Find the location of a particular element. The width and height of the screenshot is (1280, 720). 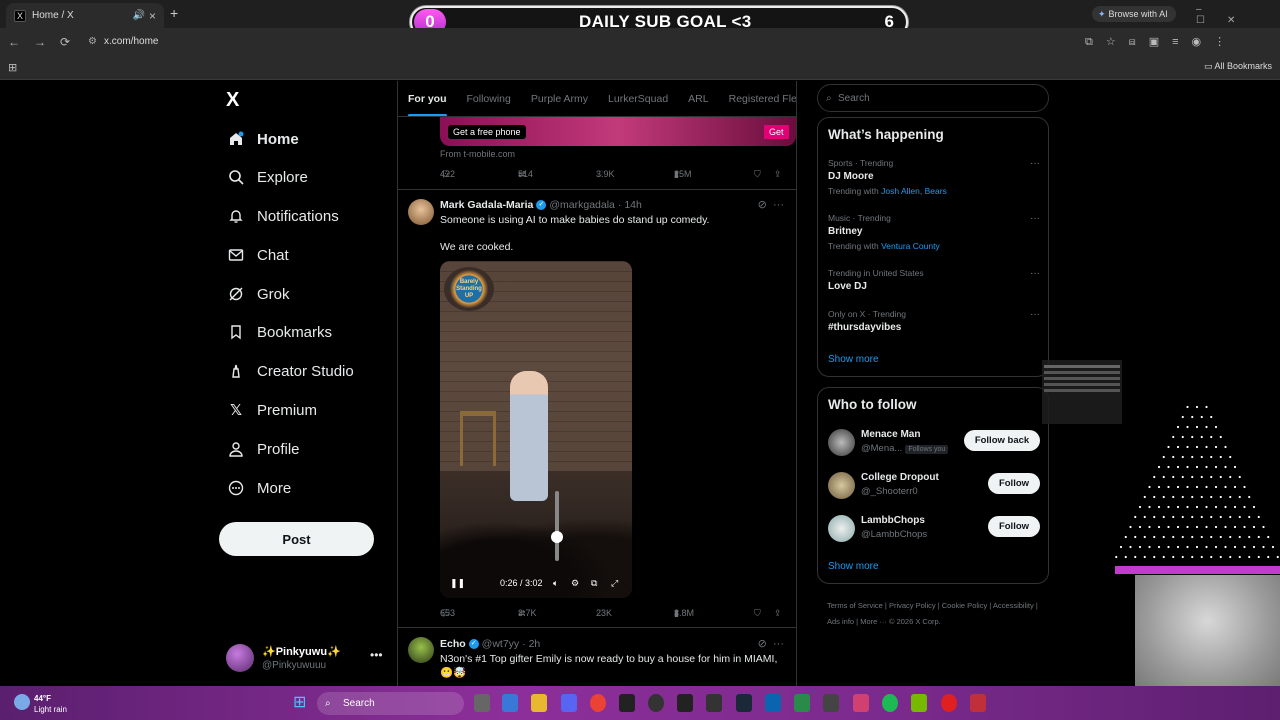

chrome-icon is located at coordinates (598, 703).